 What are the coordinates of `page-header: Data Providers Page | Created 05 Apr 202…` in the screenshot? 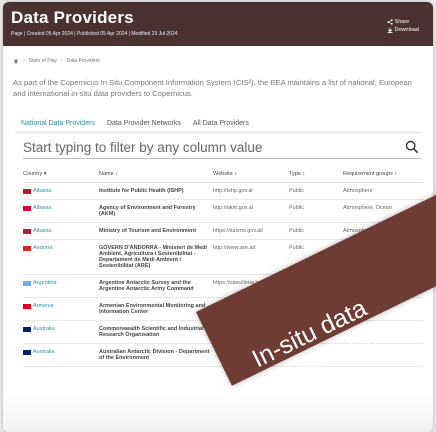 It's located at (218, 24).